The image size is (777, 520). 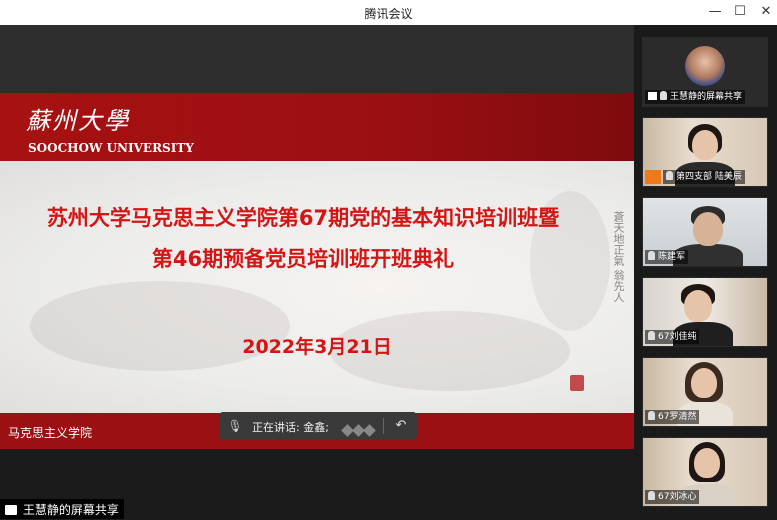 What do you see at coordinates (706, 97) in the screenshot?
I see `participant-name: 王慧静的屏幕共享` at bounding box center [706, 97].